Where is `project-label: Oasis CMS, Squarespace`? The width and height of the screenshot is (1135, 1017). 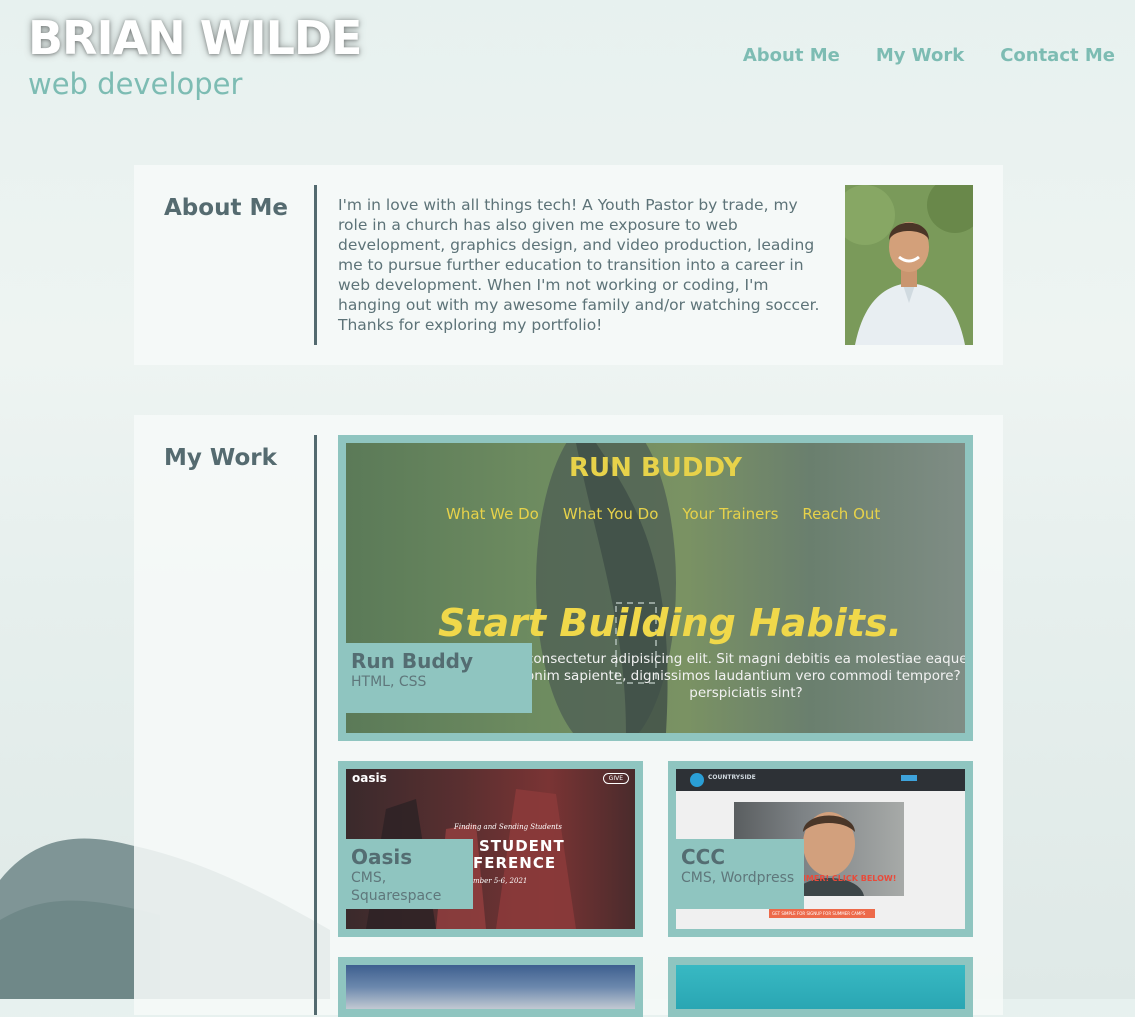 project-label: Oasis CMS, Squarespace is located at coordinates (409, 874).